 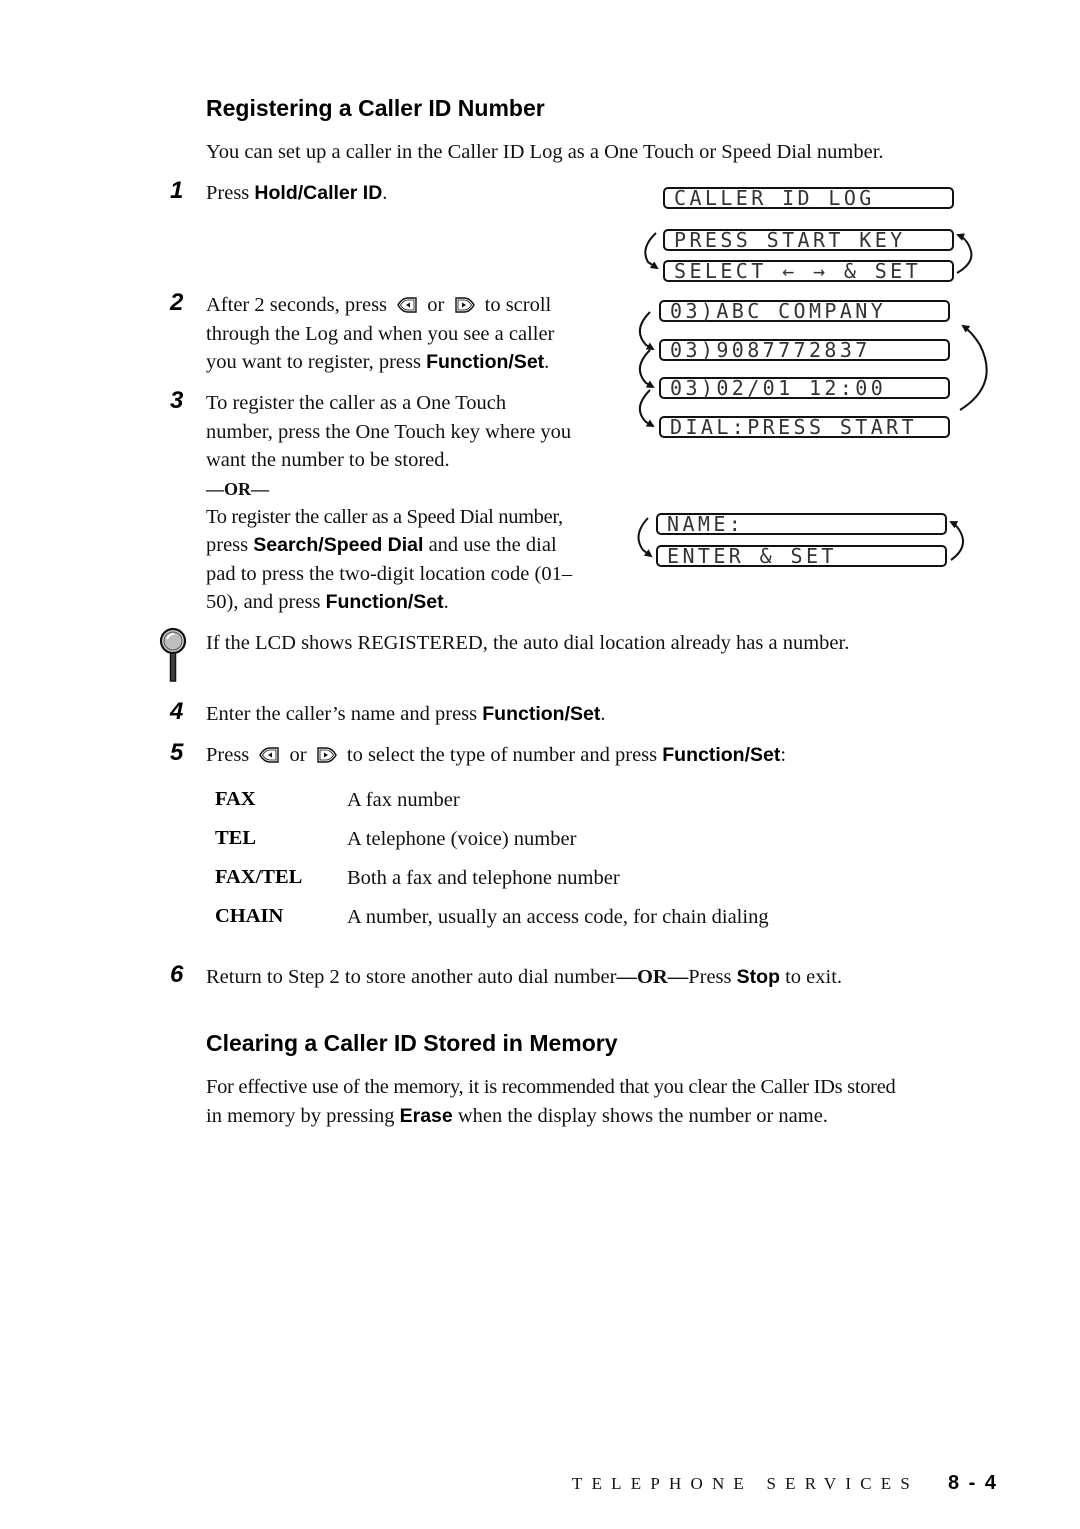 What do you see at coordinates (712, 977) in the screenshot?
I see `step-6-mid: Press` at bounding box center [712, 977].